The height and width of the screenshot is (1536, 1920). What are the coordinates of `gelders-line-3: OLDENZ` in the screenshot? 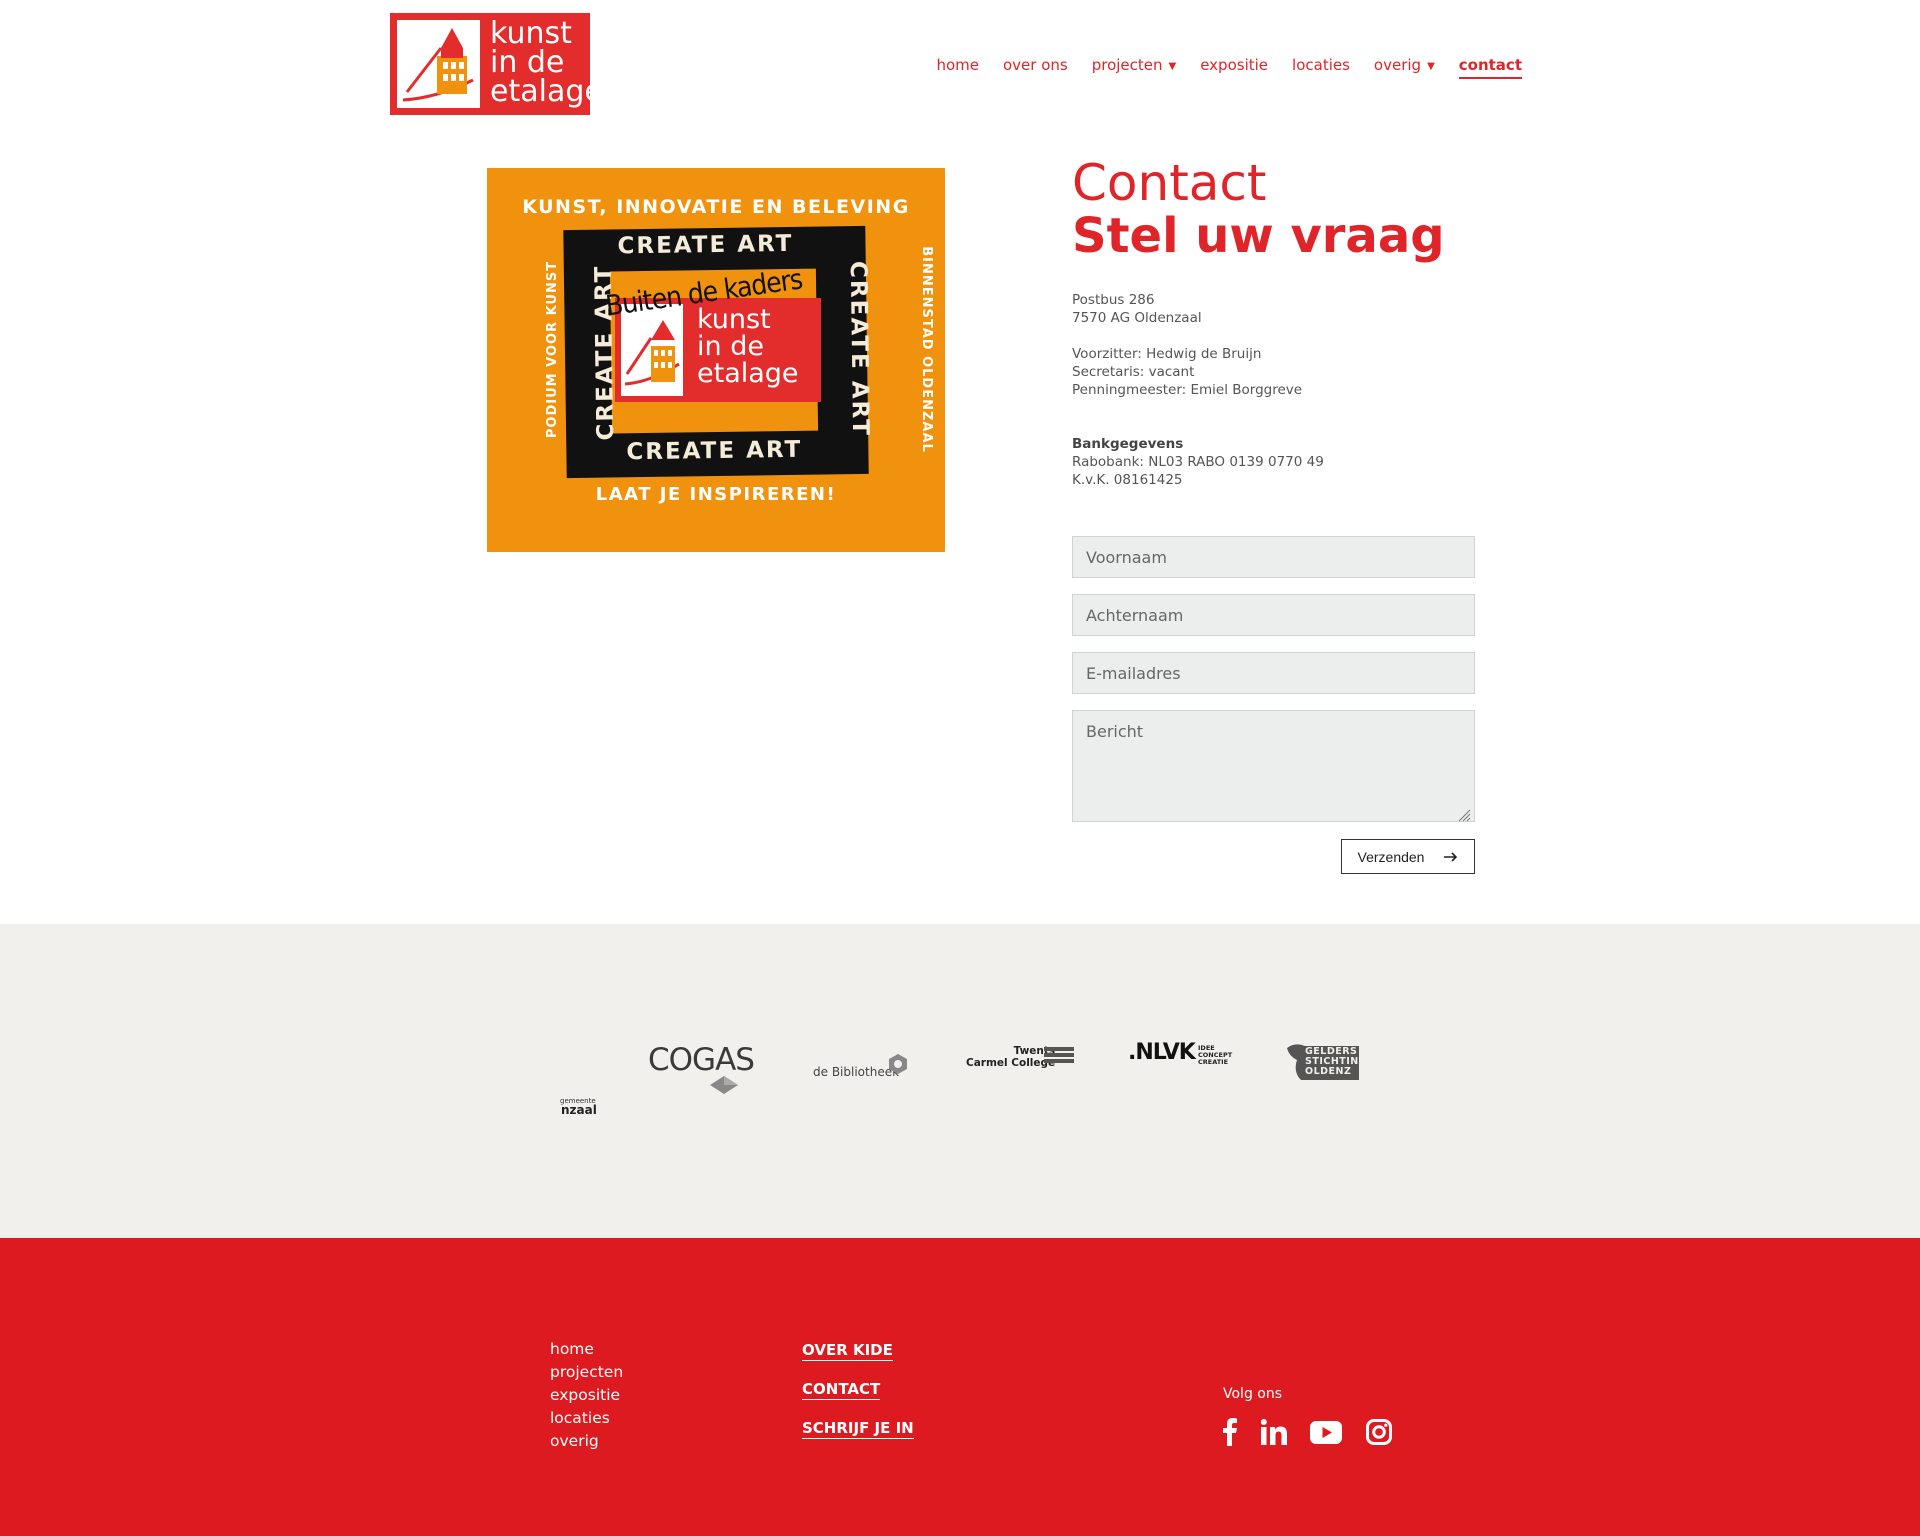 It's located at (1328, 1071).